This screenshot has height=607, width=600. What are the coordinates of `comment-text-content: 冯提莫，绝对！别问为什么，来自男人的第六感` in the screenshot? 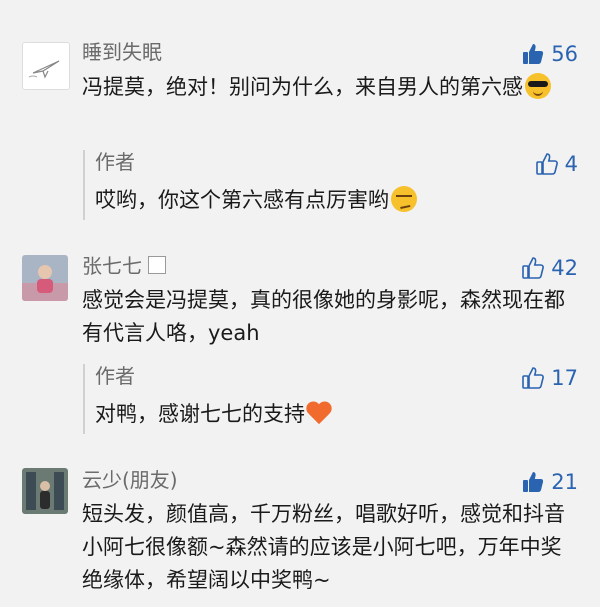 It's located at (302, 87).